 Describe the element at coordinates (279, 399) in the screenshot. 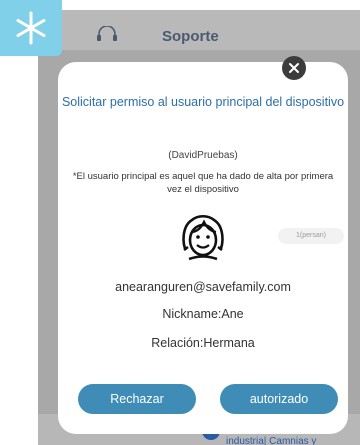

I see `authorize-button: autorizado` at that location.